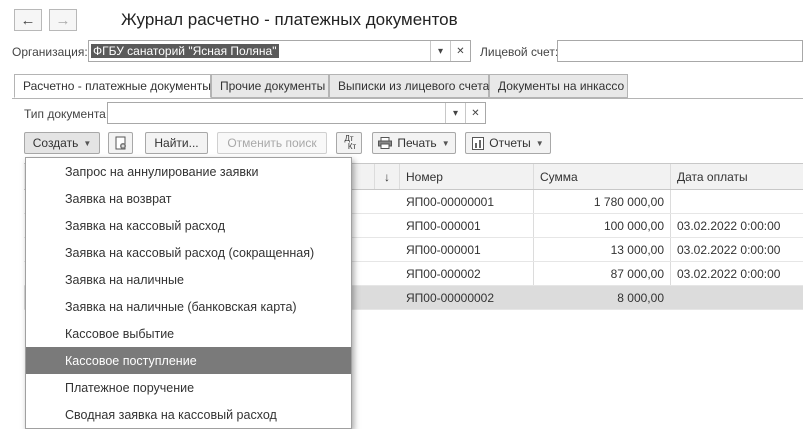 This screenshot has height=429, width=803. I want to click on cell-amount: 100 000,00, so click(602, 225).